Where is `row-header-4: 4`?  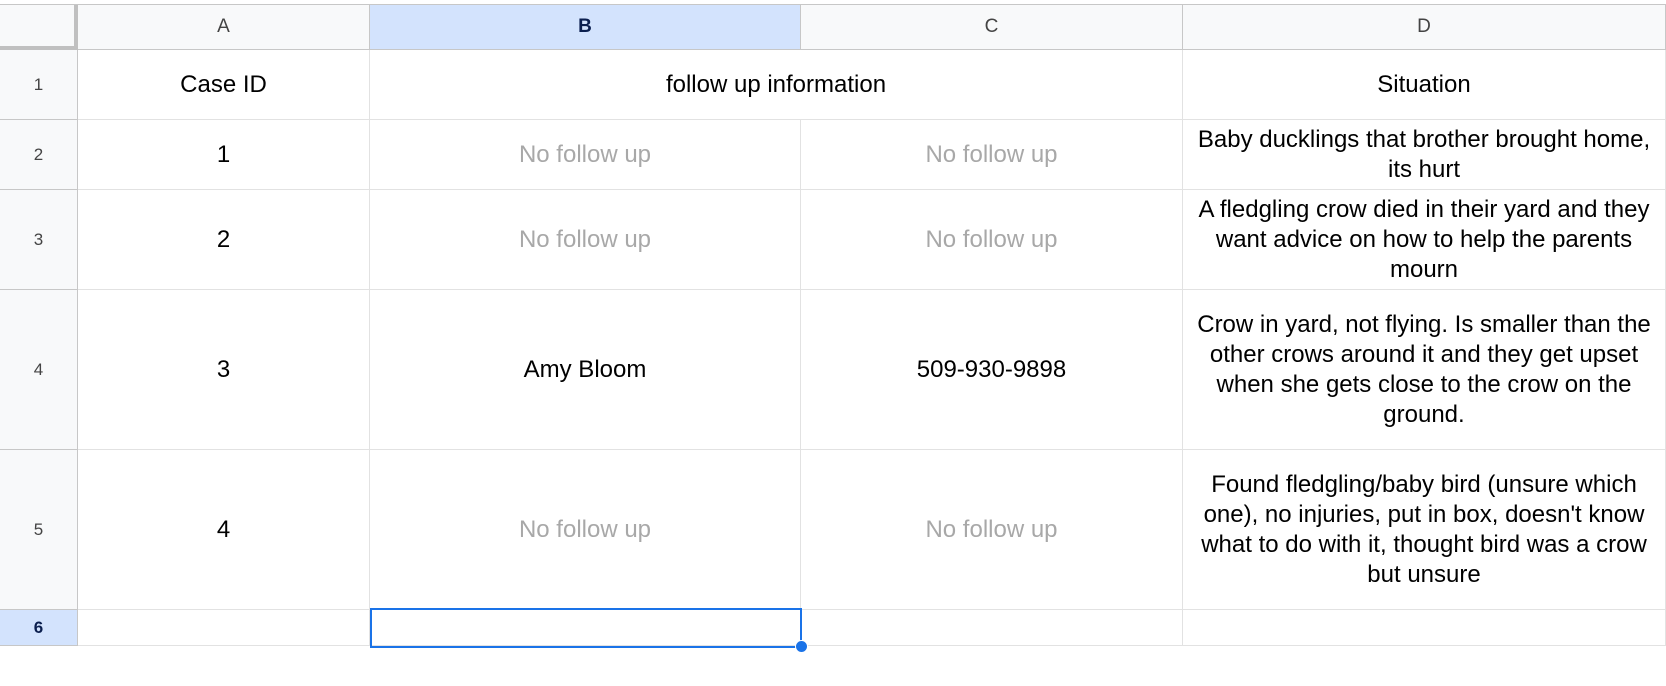
row-header-4: 4 is located at coordinates (39, 370).